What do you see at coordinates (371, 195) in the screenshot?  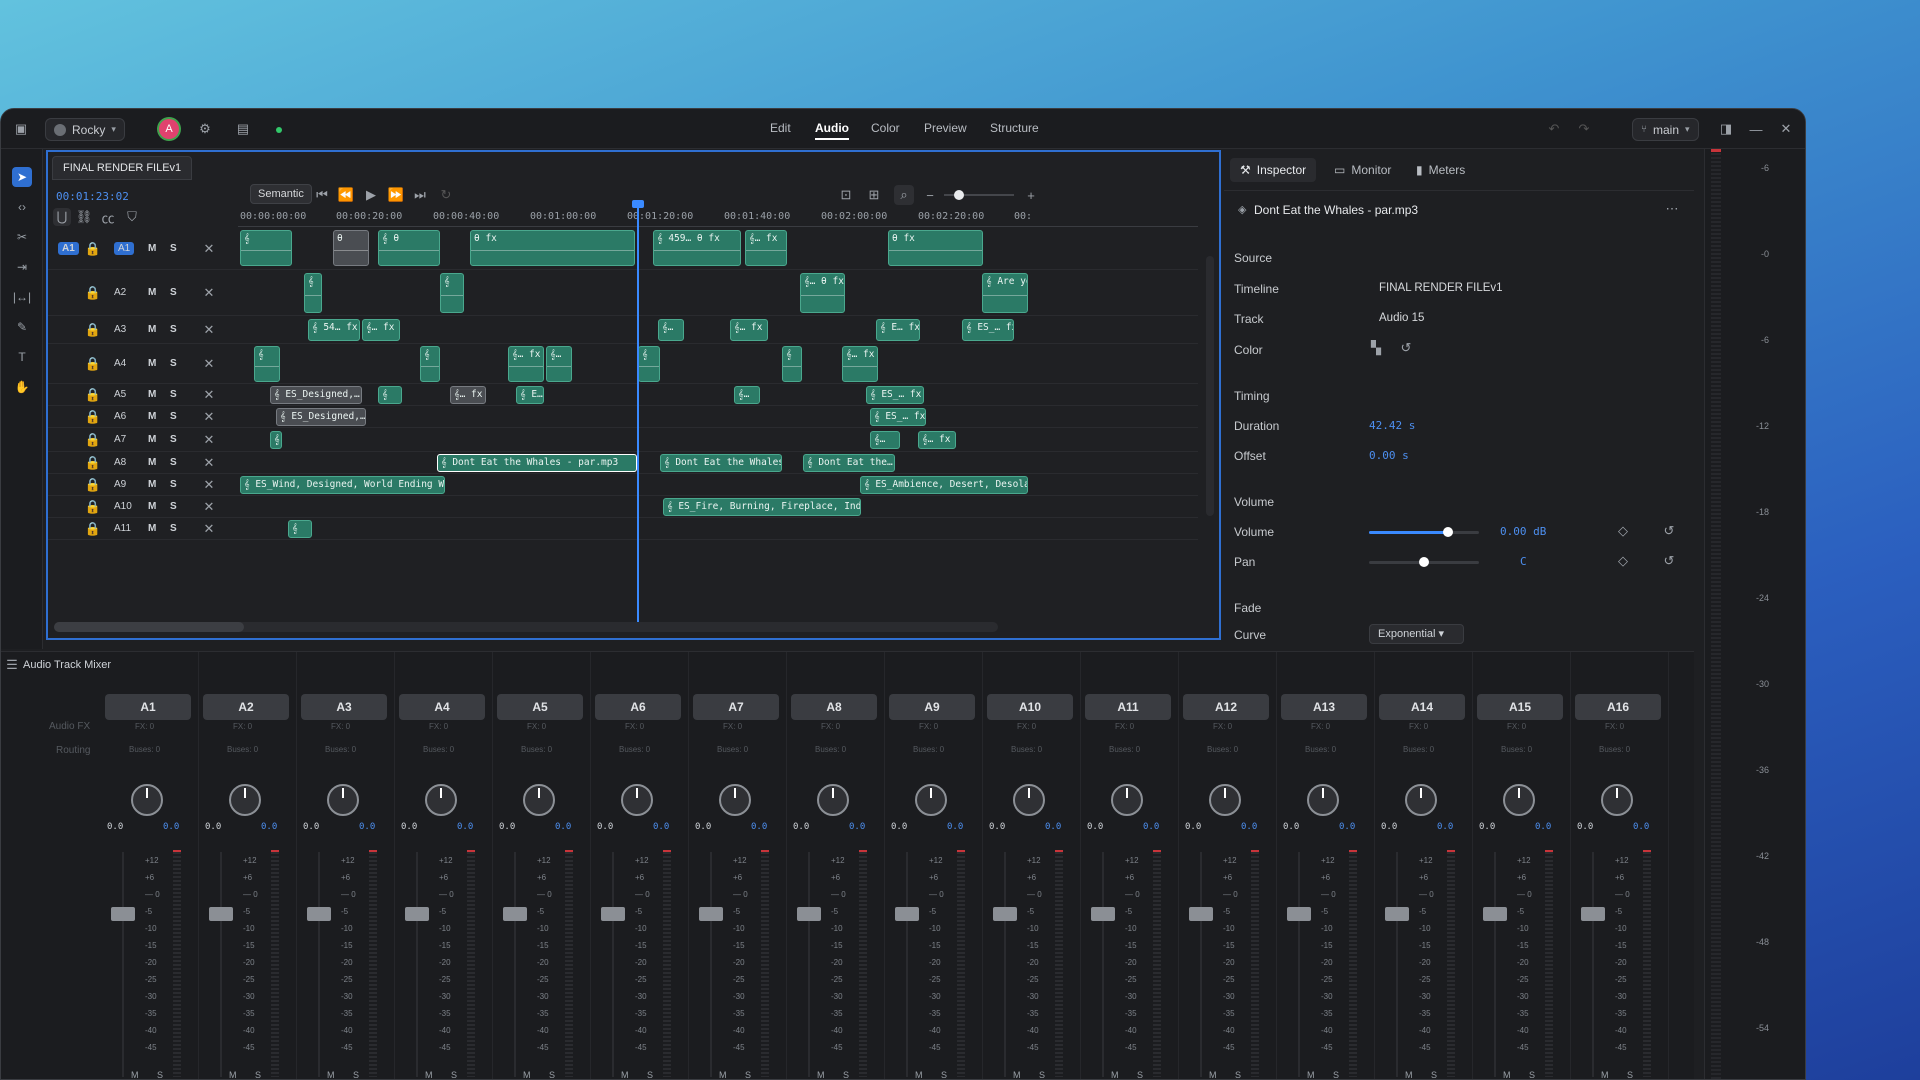 I see `play-icon: ▶` at bounding box center [371, 195].